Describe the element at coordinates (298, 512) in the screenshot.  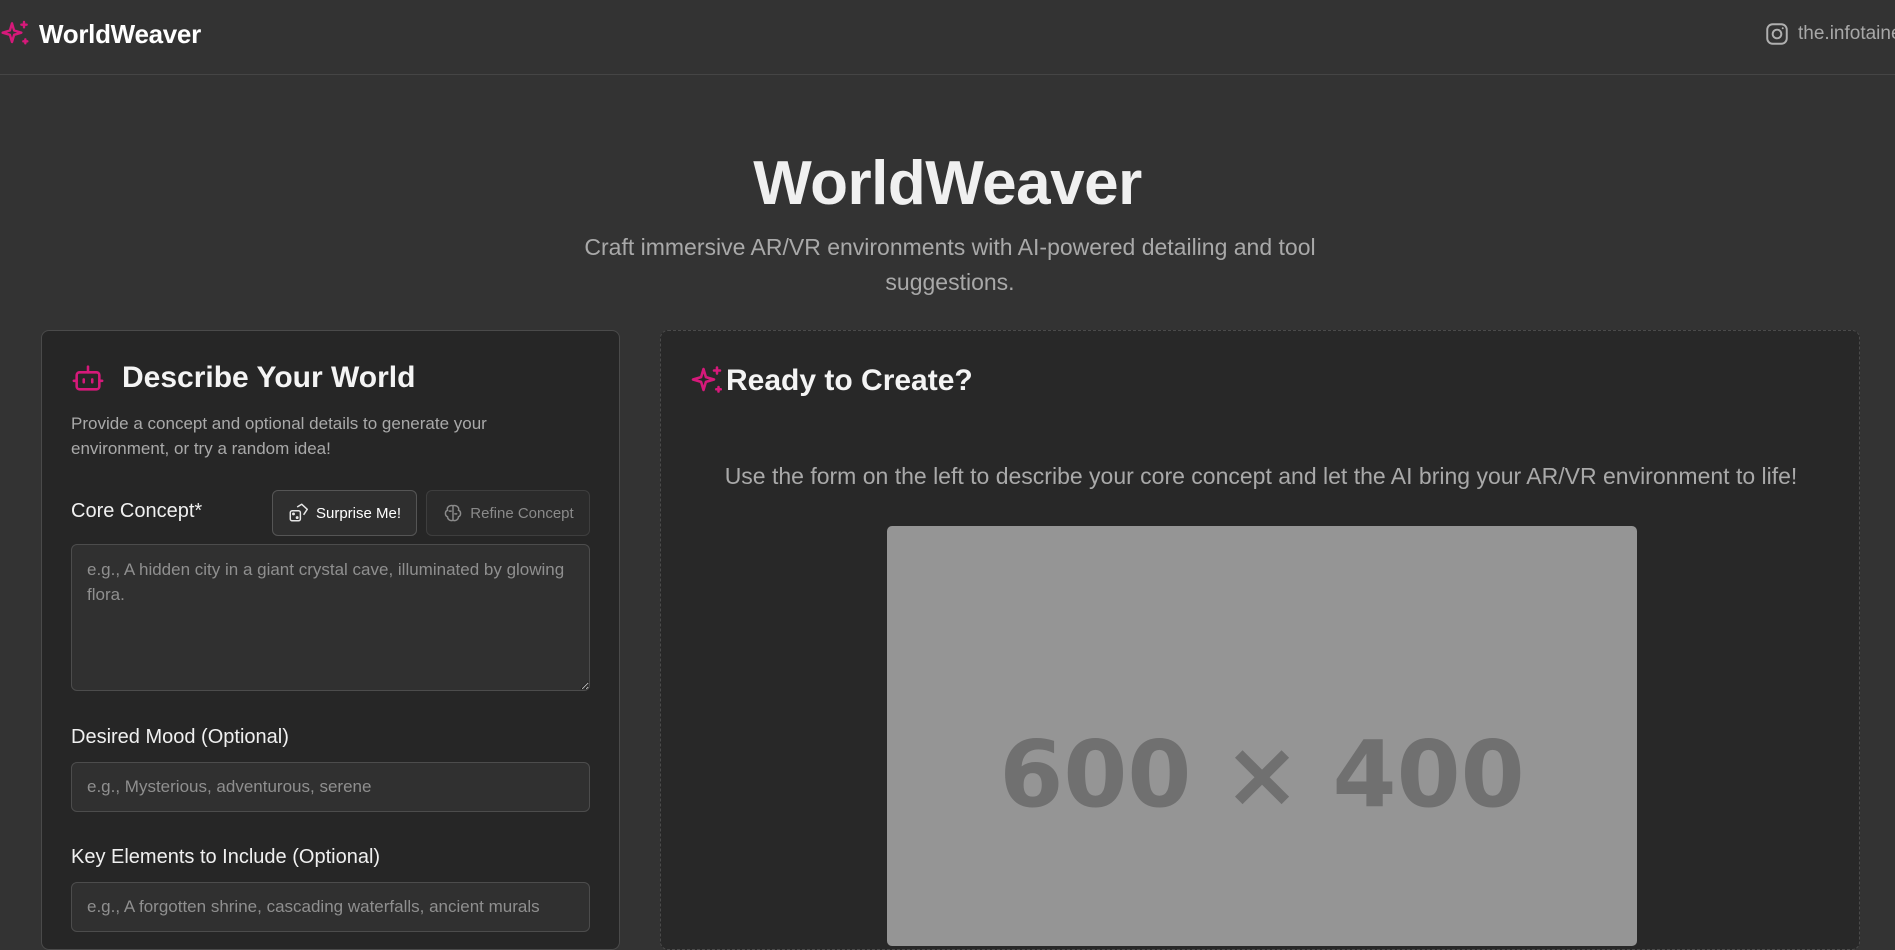
I see `dices-icon` at that location.